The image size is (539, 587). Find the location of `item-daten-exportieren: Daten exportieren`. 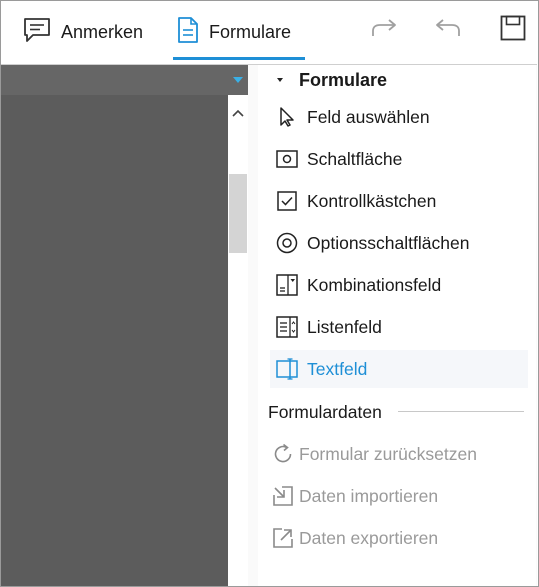

item-daten-exportieren: Daten exportieren is located at coordinates (395, 538).